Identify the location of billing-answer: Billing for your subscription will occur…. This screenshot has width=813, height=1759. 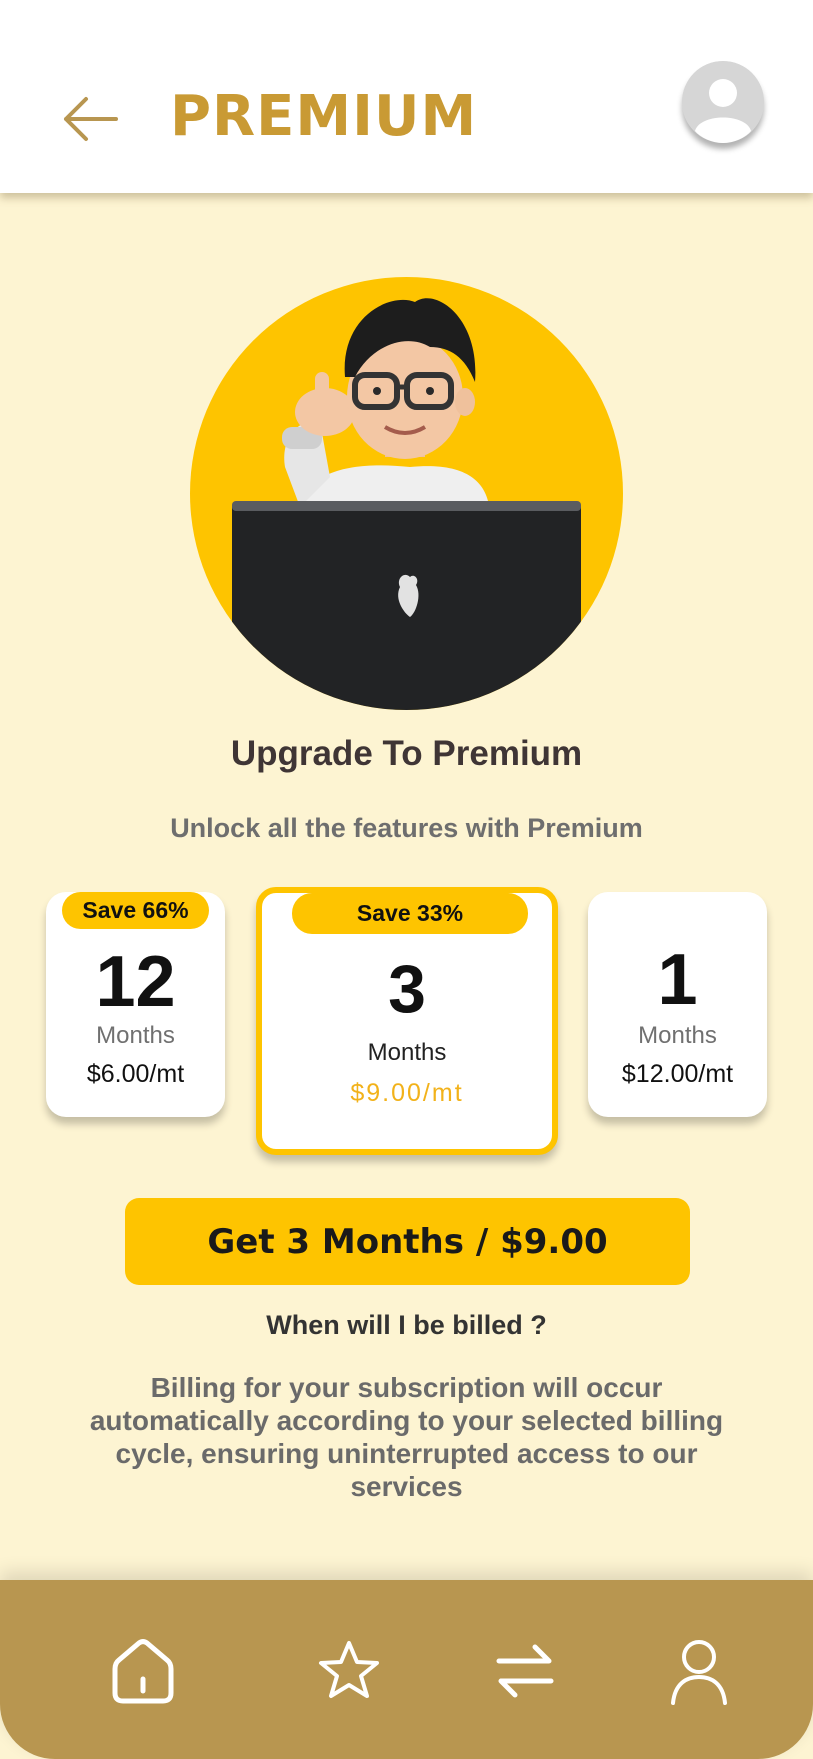
(406, 1437).